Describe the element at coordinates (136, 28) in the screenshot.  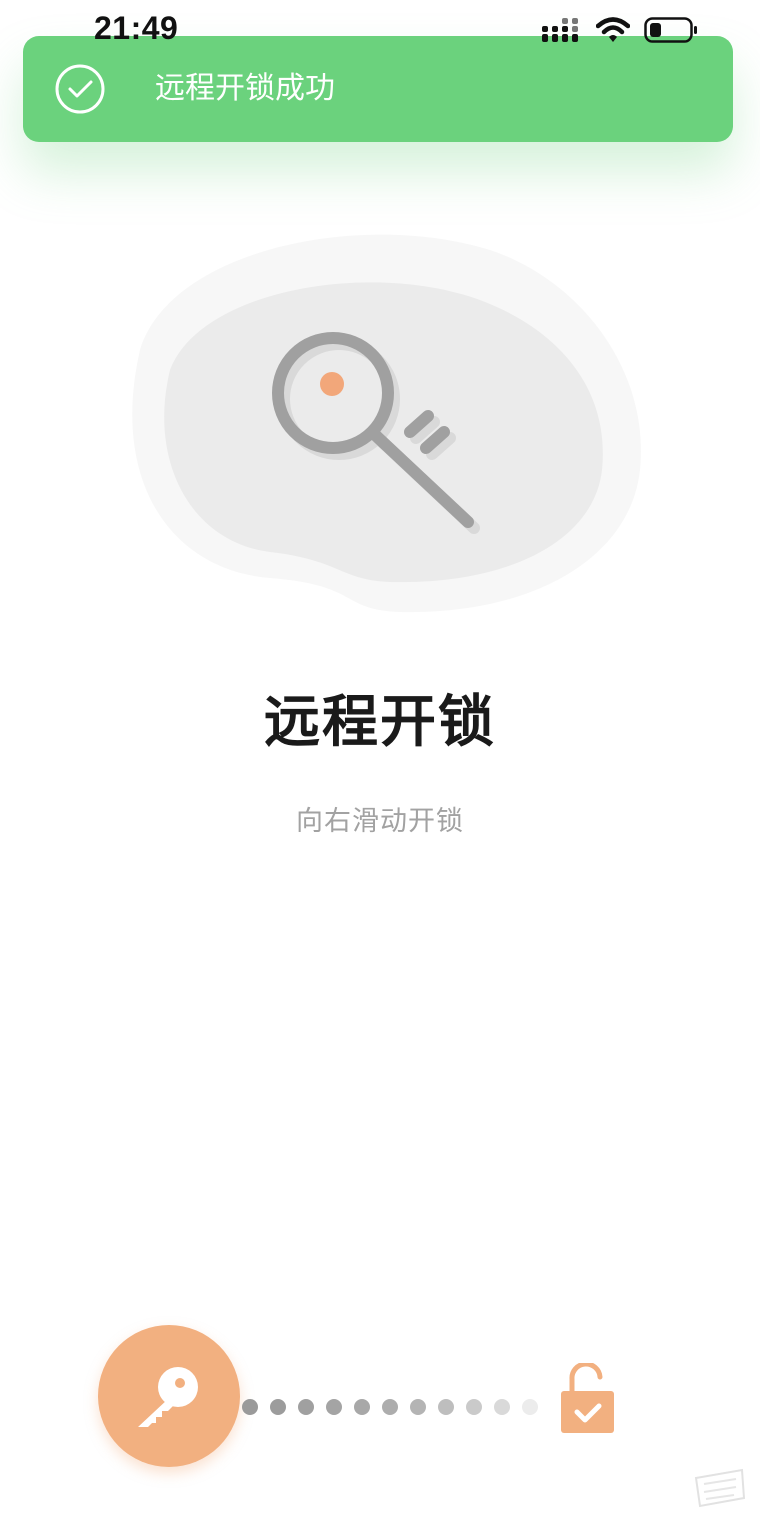
I see `status-time: 21:49` at that location.